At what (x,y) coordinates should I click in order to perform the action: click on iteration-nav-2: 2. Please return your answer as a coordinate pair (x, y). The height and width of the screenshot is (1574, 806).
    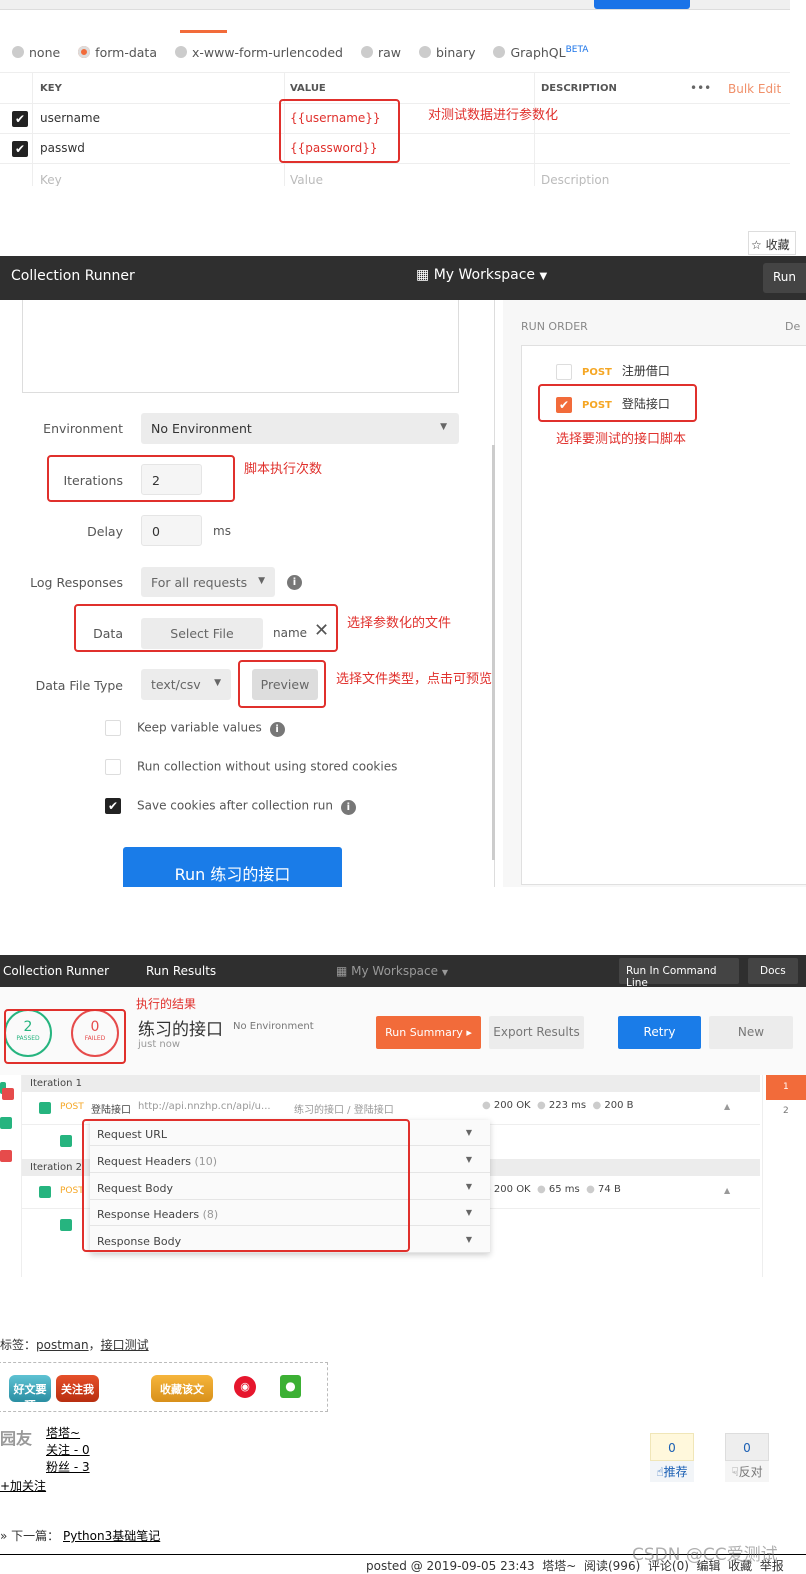
    Looking at the image, I should click on (786, 1112).